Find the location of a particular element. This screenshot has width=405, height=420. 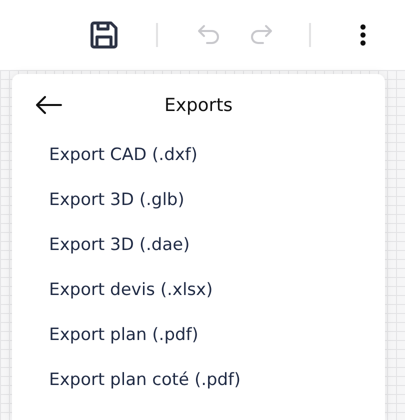

menu-item: Export plan coté (.pdf) is located at coordinates (126, 380).